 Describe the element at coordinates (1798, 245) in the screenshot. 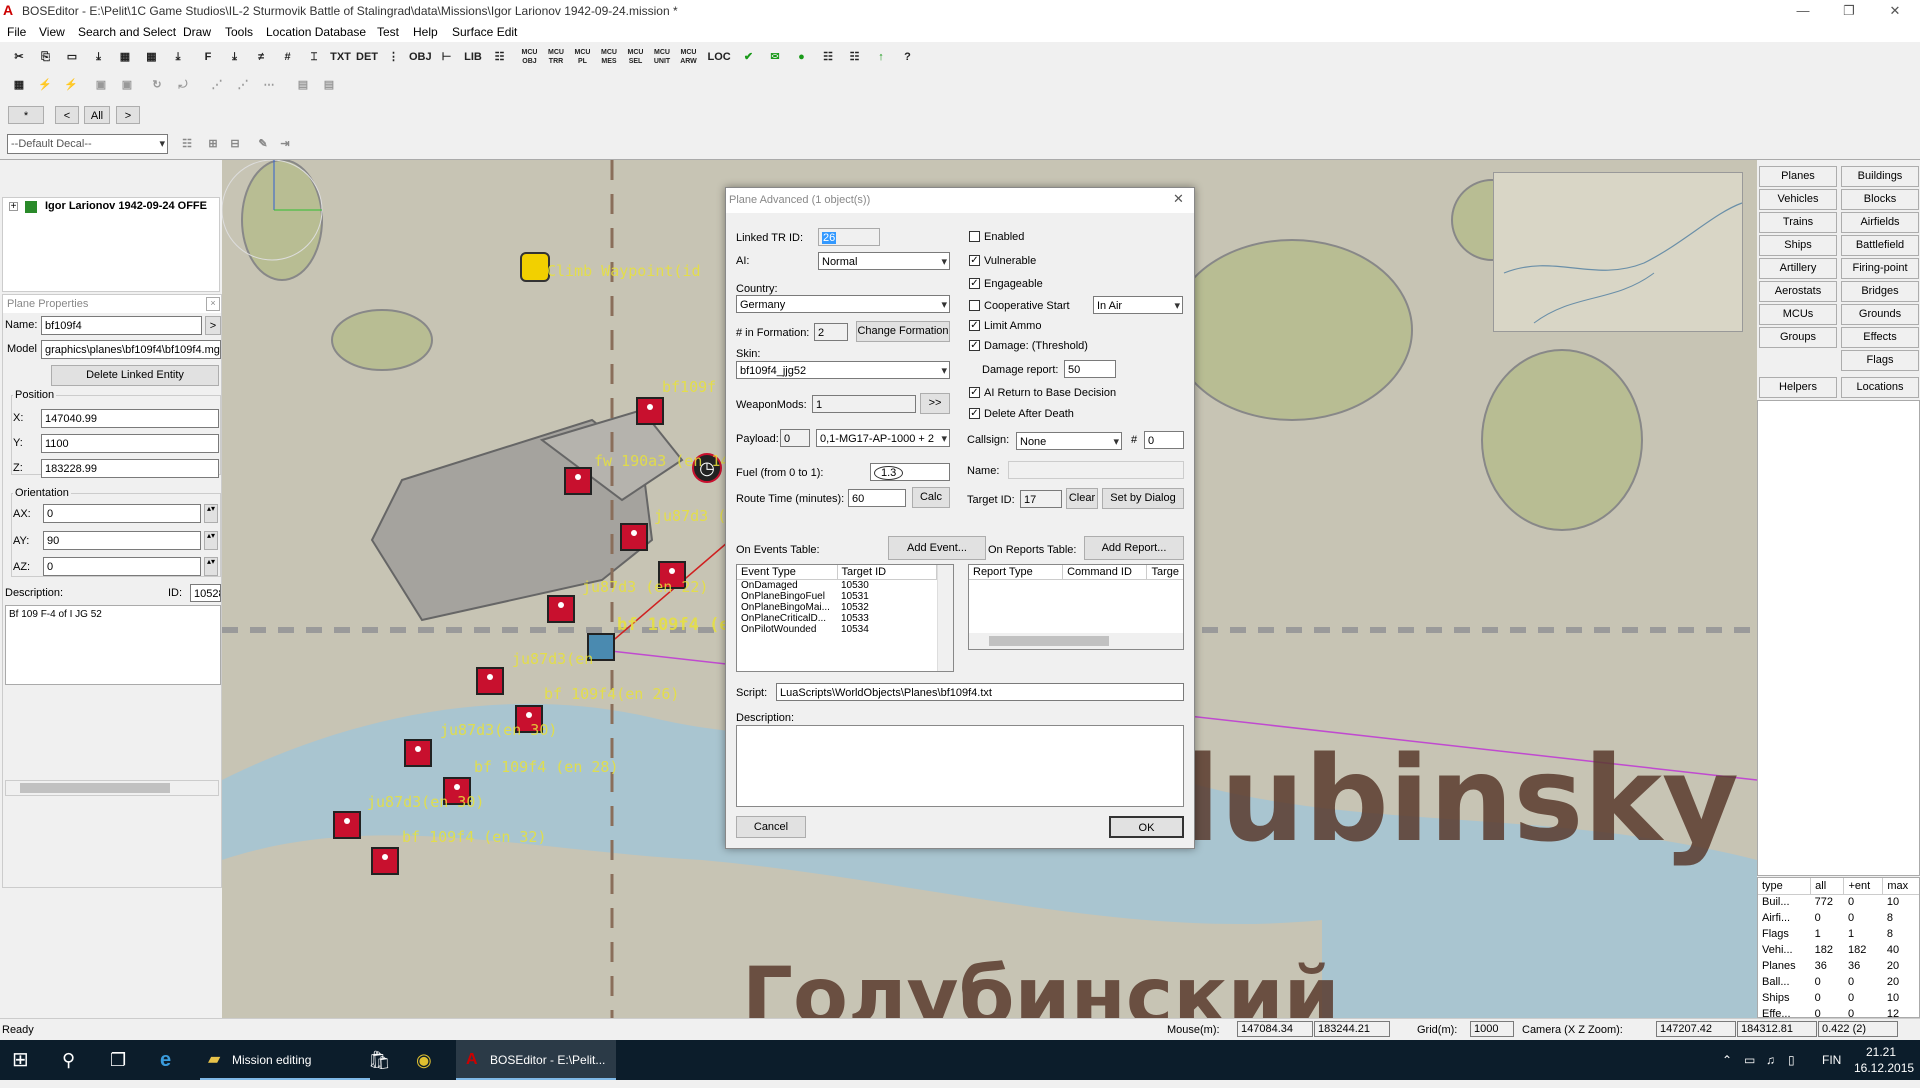

I see `category-ships-button: Ships` at that location.